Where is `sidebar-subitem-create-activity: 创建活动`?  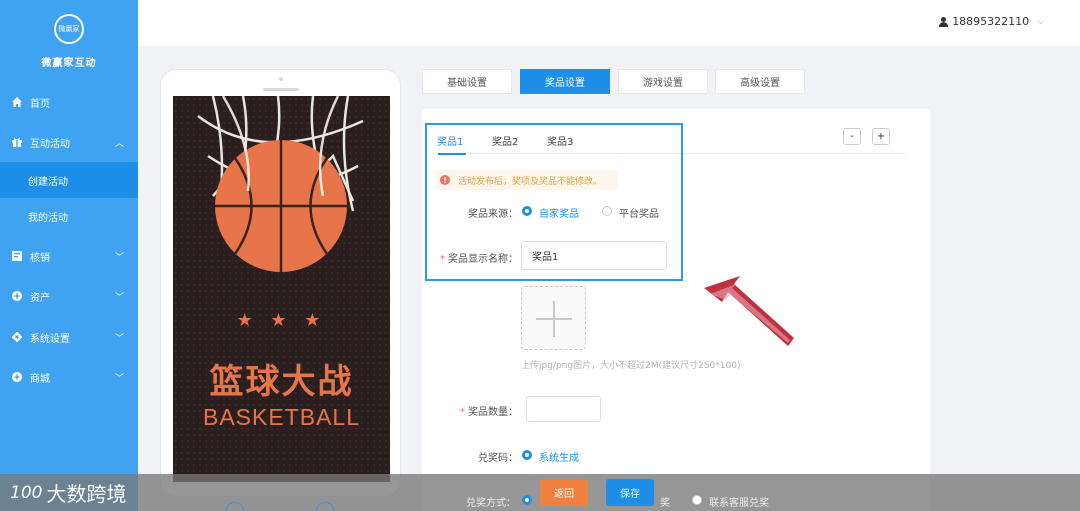
sidebar-subitem-create-activity: 创建活动 is located at coordinates (69, 180).